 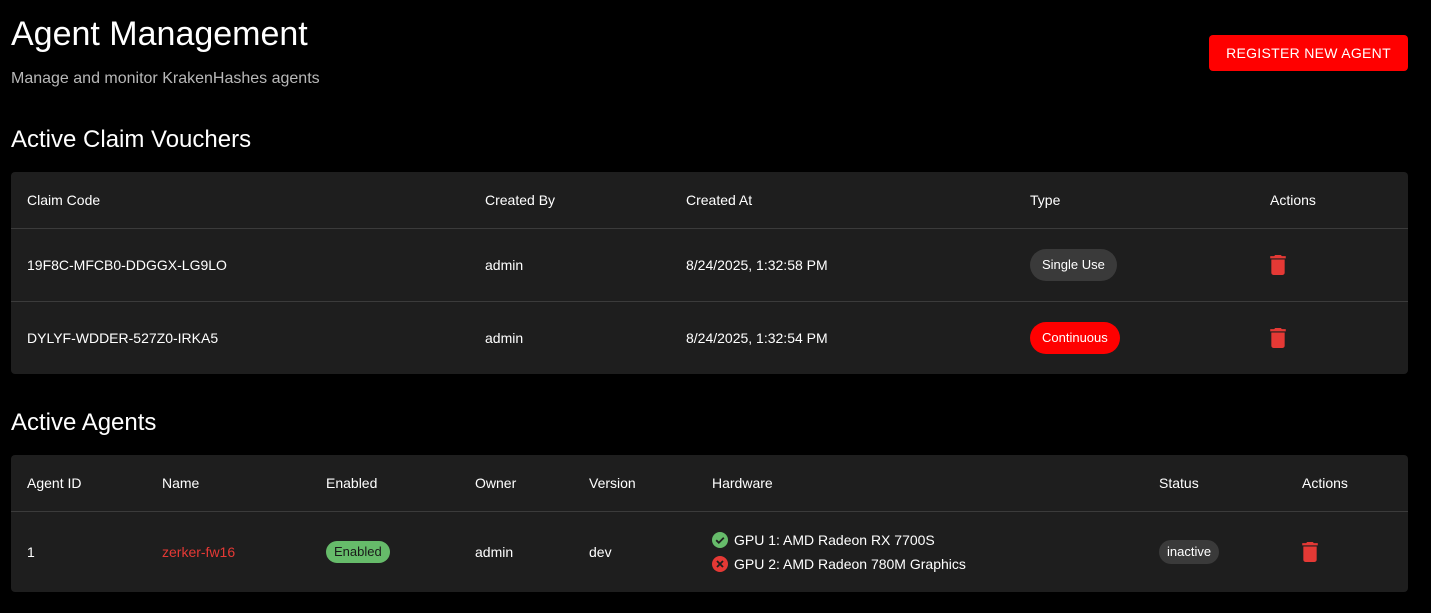 I want to click on status-cell: inactive, so click(x=1214, y=552).